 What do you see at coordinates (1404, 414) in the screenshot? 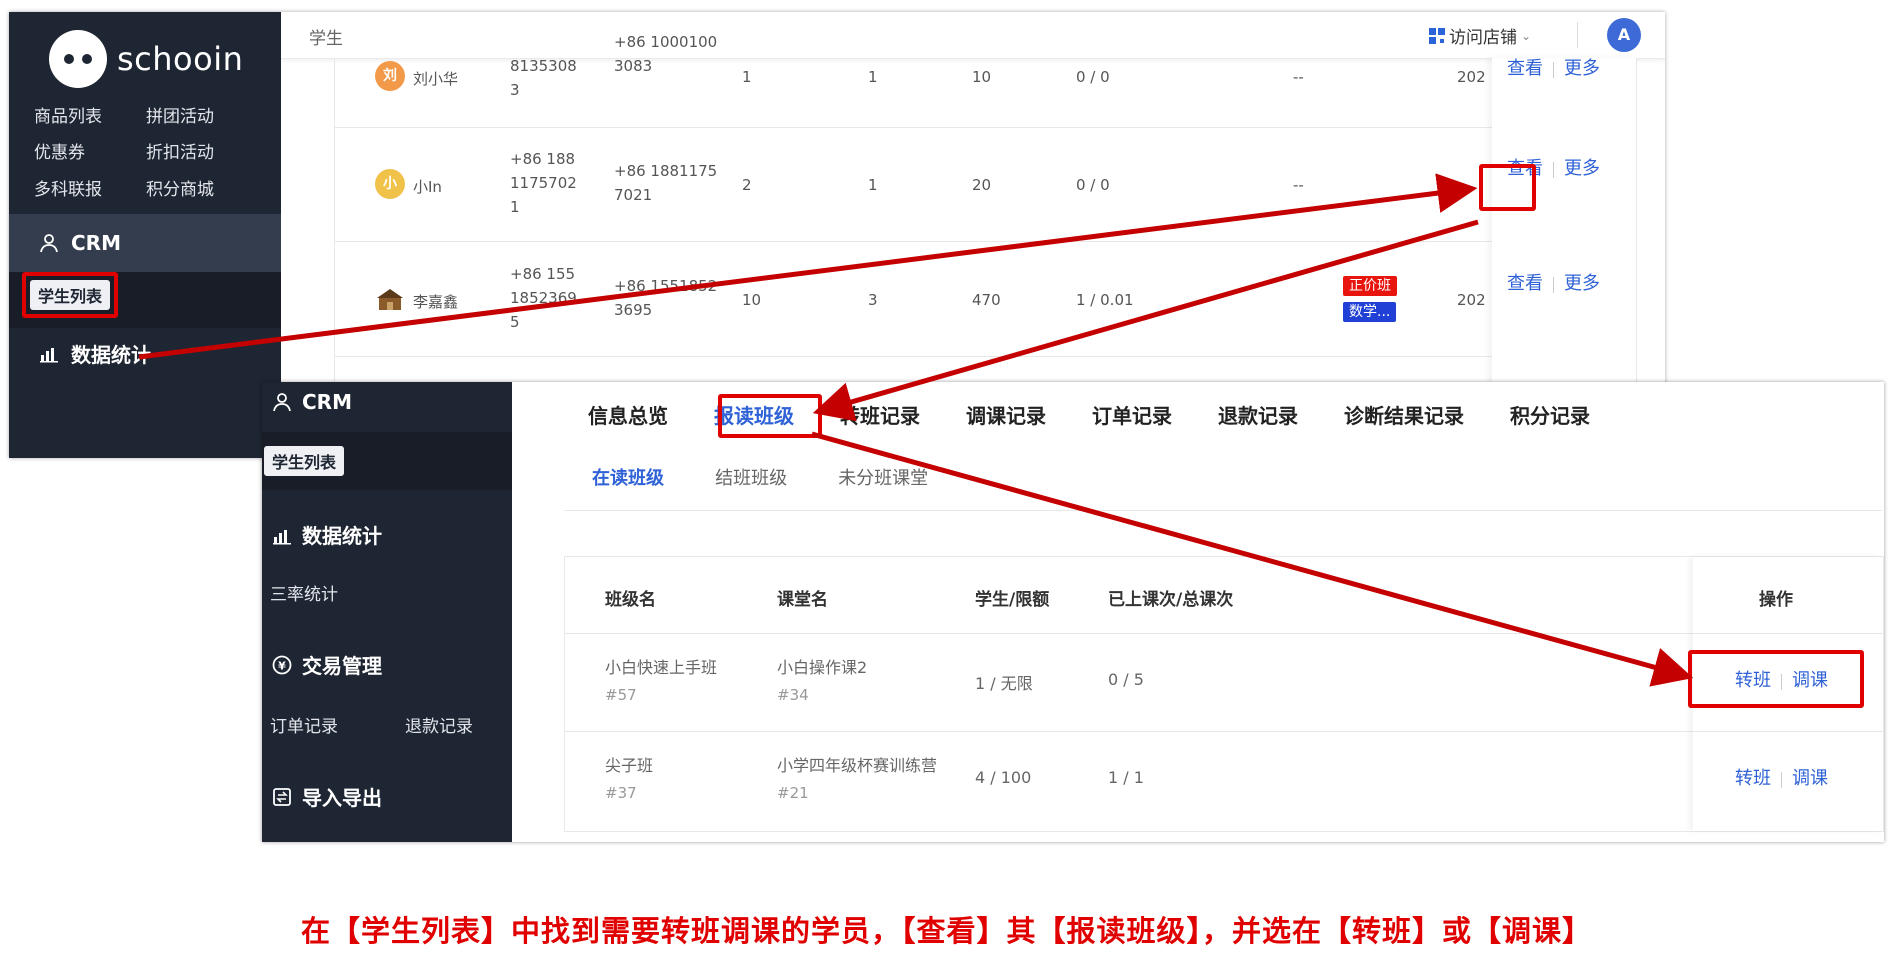
I see `tab-diagnosis-records: 诊断结果记录` at bounding box center [1404, 414].